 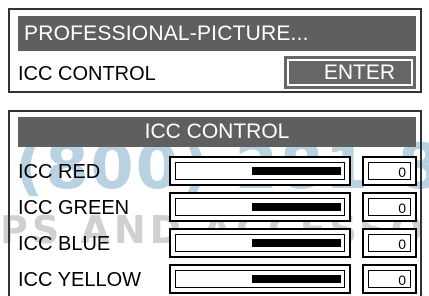 I want to click on icc-panel-title: ICC CONTROL, so click(x=217, y=132).